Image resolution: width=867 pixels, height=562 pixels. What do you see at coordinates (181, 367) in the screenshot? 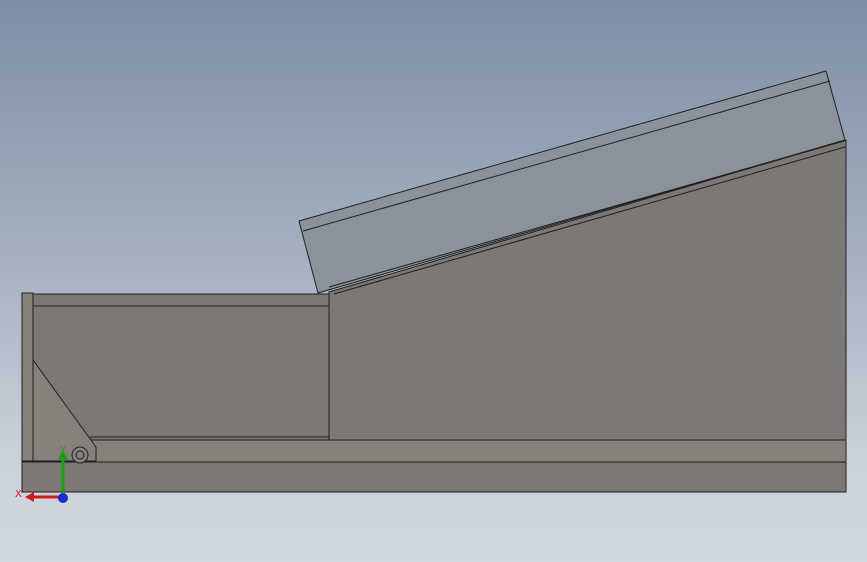
I see `tray-box` at bounding box center [181, 367].